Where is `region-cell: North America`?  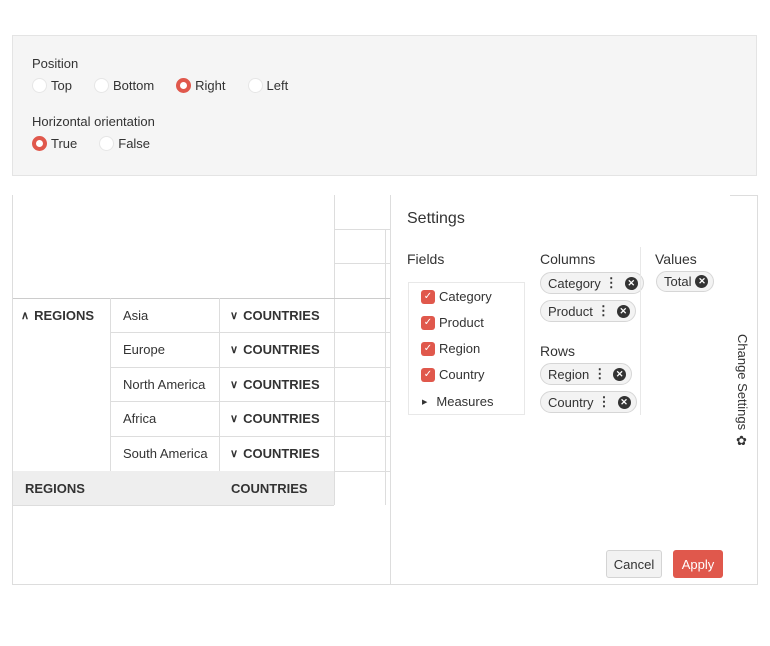 region-cell: North America is located at coordinates (164, 384).